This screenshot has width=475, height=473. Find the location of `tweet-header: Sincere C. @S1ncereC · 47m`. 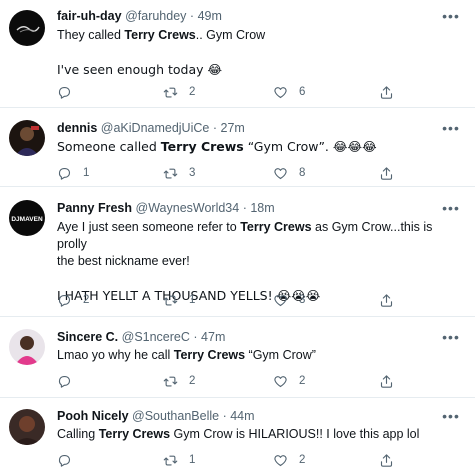

tweet-header: Sincere C. @S1ncereC · 47m is located at coordinates (141, 337).